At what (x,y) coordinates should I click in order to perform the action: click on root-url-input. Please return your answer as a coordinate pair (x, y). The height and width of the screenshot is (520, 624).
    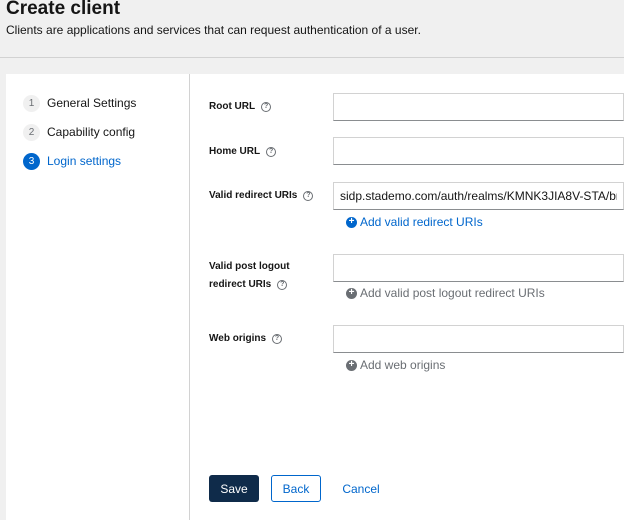
    Looking at the image, I should click on (478, 107).